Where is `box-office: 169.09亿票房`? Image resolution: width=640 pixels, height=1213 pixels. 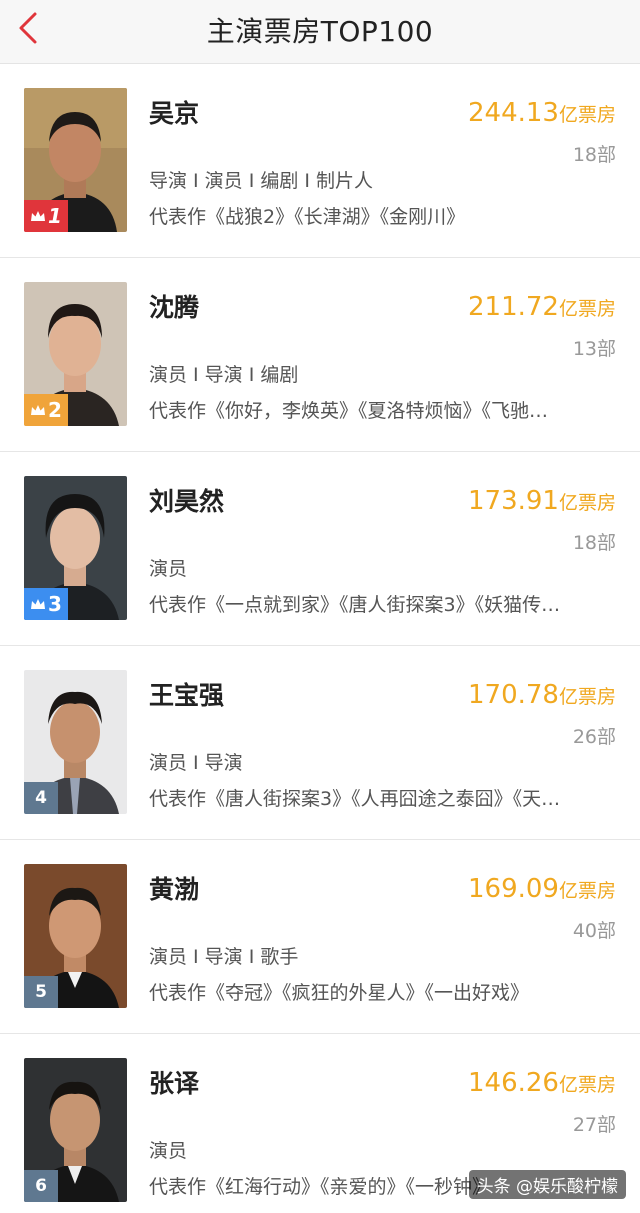 box-office: 169.09亿票房 is located at coordinates (542, 889).